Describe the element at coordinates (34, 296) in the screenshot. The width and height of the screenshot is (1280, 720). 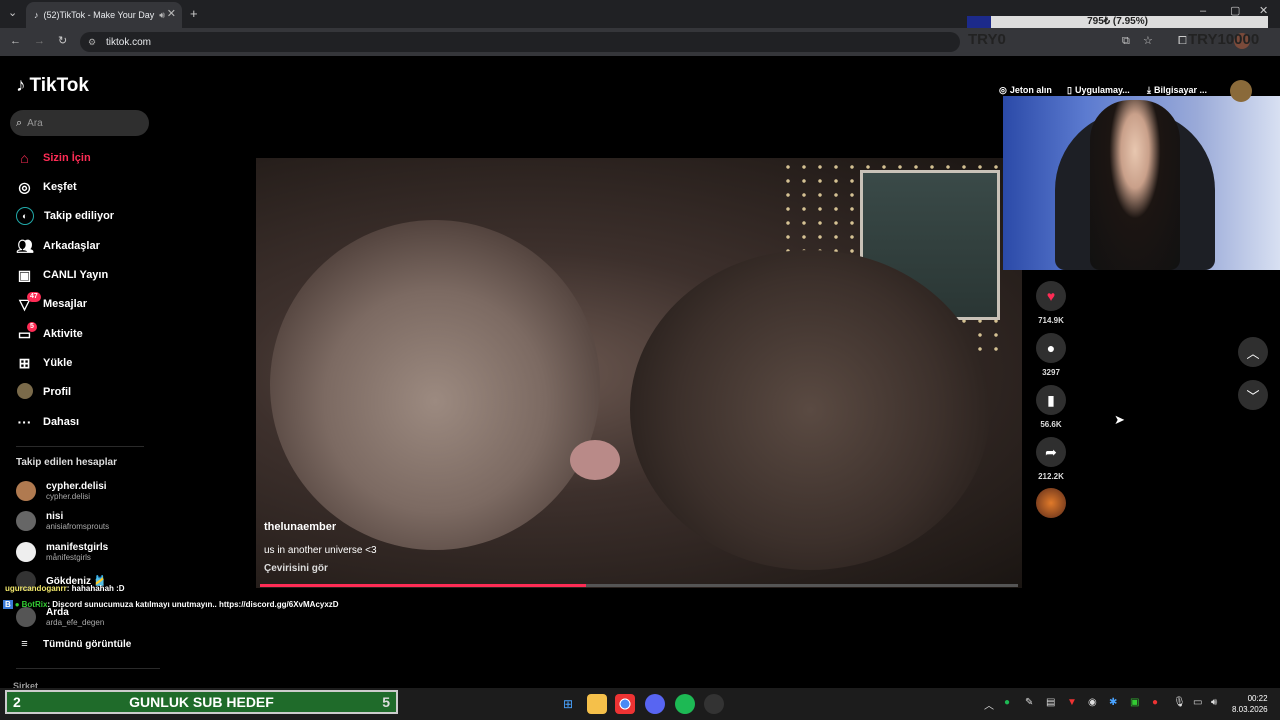
I see `messages-badge: 47` at that location.